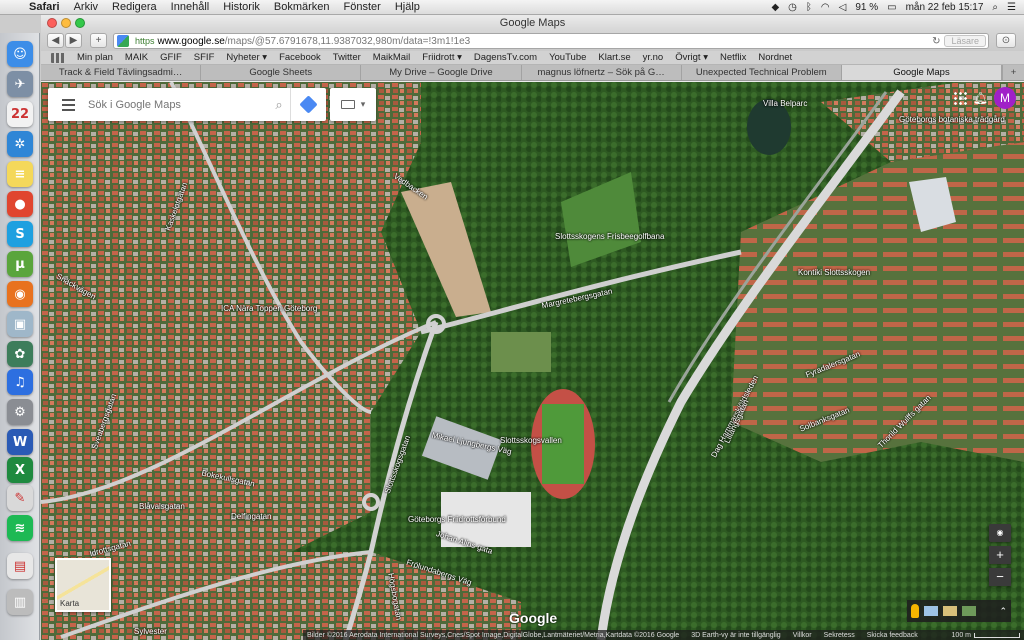  I want to click on finder-icon: ☺, so click(20, 54).